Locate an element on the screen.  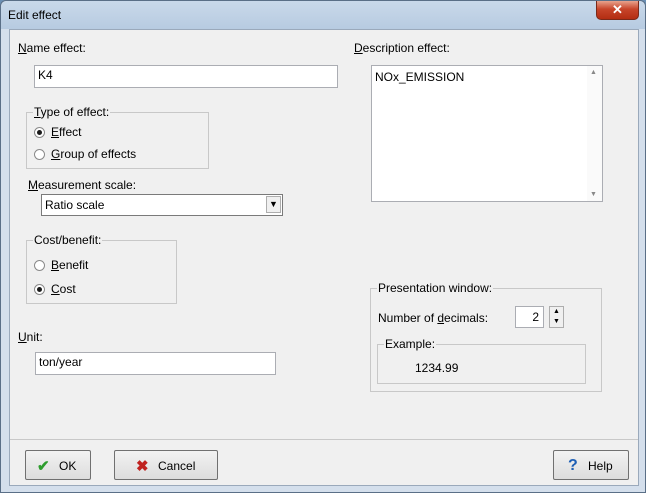
radio-benefit-label: Benefit is located at coordinates (69, 265).